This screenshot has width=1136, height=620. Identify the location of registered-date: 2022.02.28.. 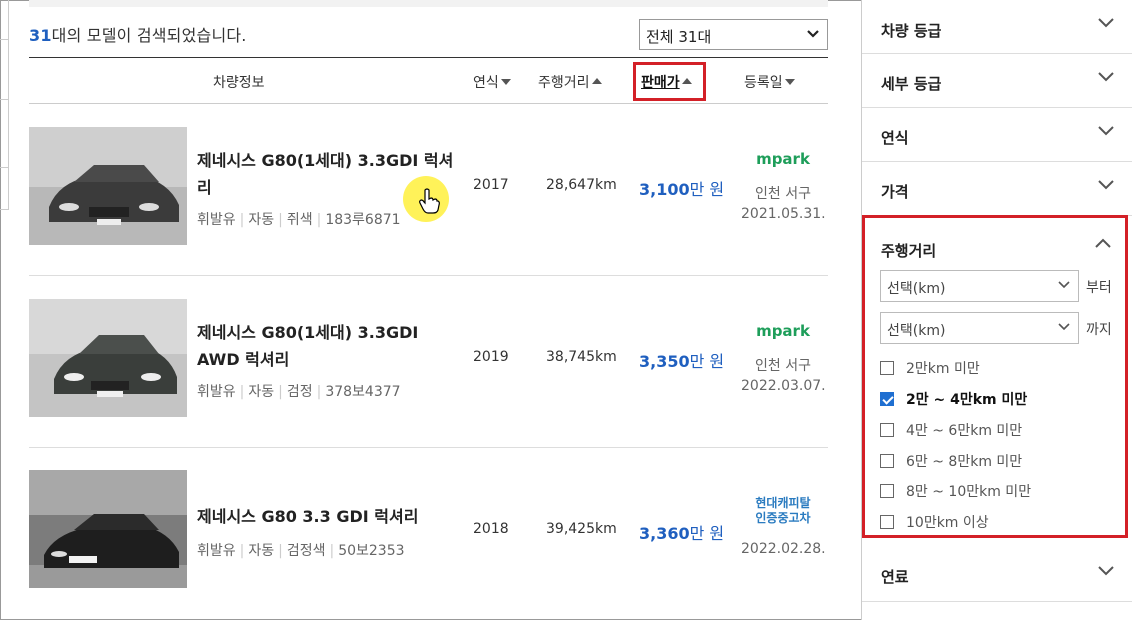
(783, 549).